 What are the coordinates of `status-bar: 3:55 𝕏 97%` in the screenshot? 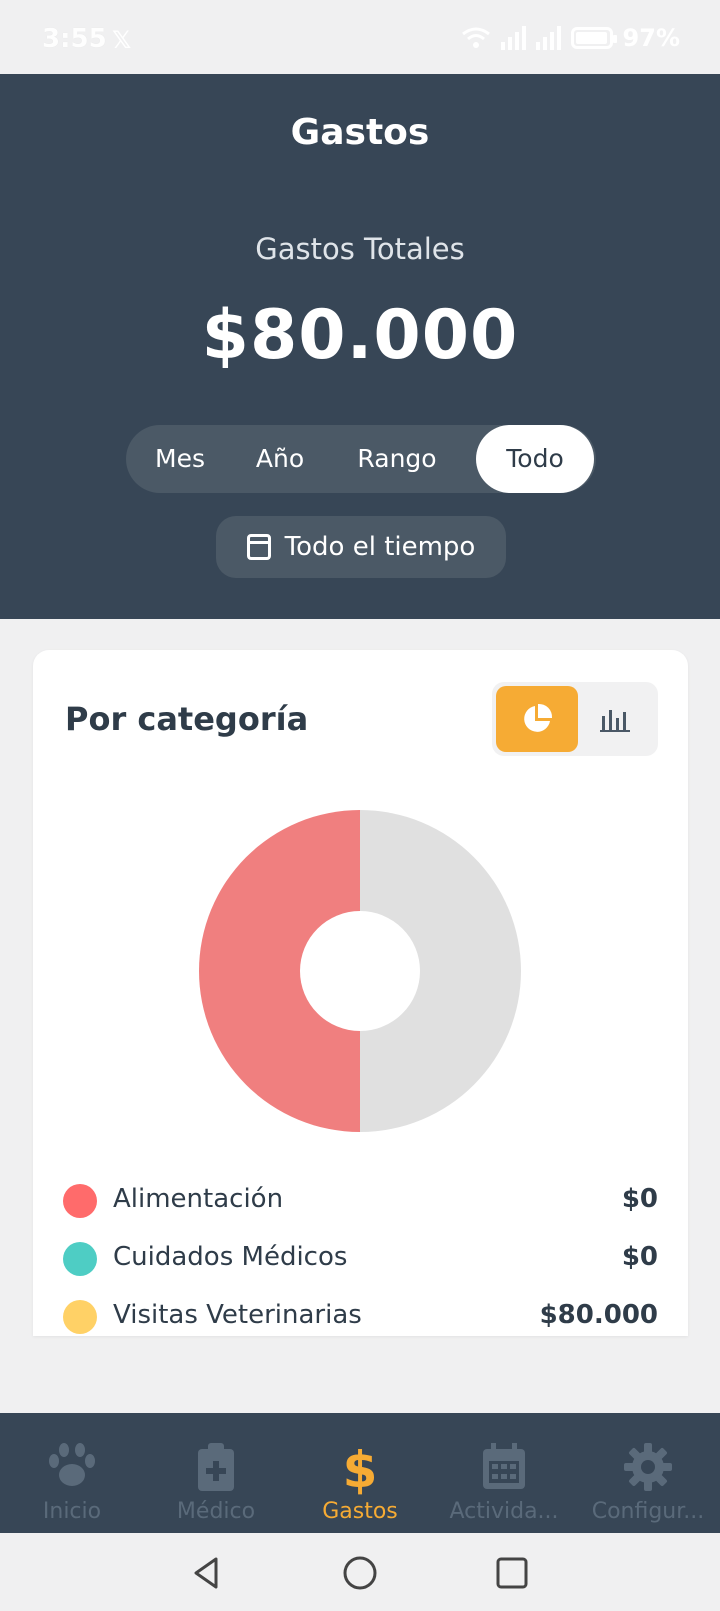 It's located at (360, 37).